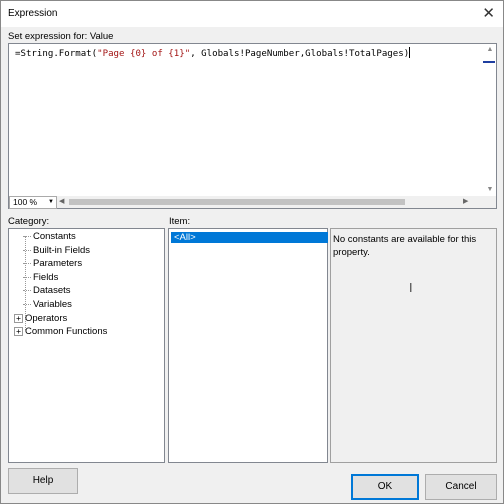  What do you see at coordinates (237, 202) in the screenshot?
I see `horizontal-scroll-thumb` at bounding box center [237, 202].